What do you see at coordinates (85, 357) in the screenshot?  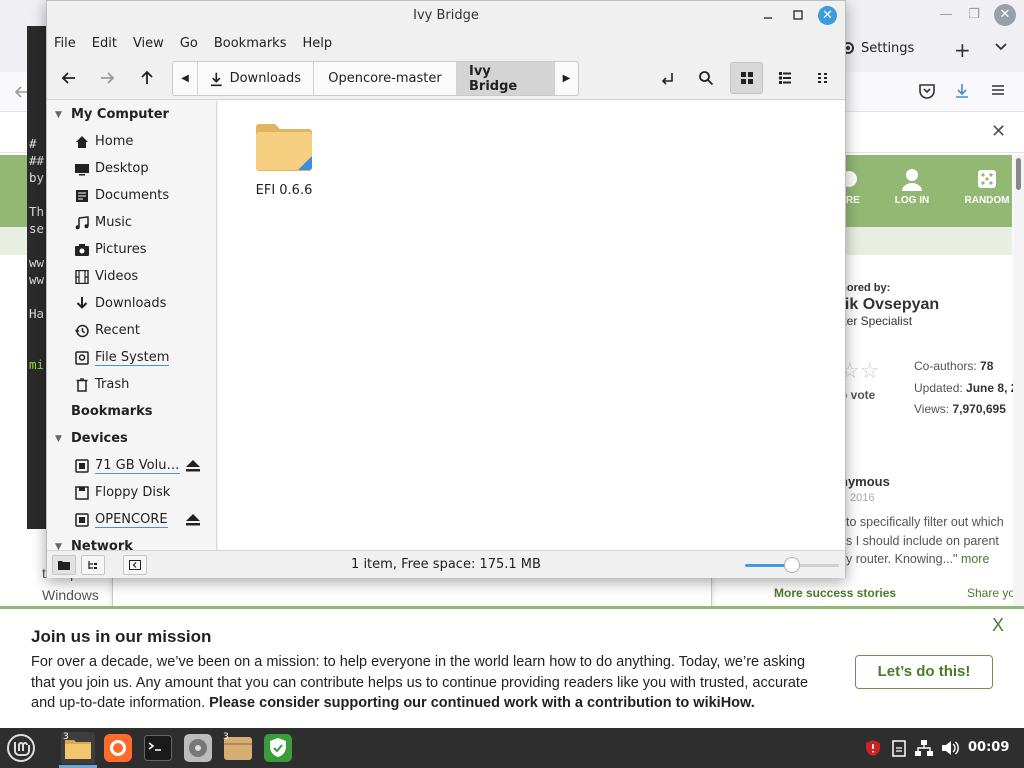 I see `drive-icon` at bounding box center [85, 357].